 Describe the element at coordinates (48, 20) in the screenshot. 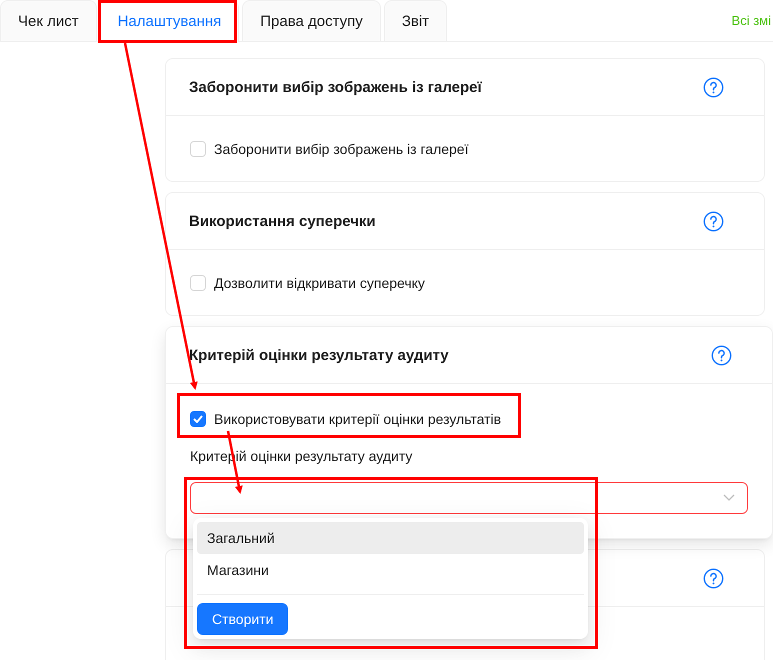

I see `tab: Чек лист` at that location.